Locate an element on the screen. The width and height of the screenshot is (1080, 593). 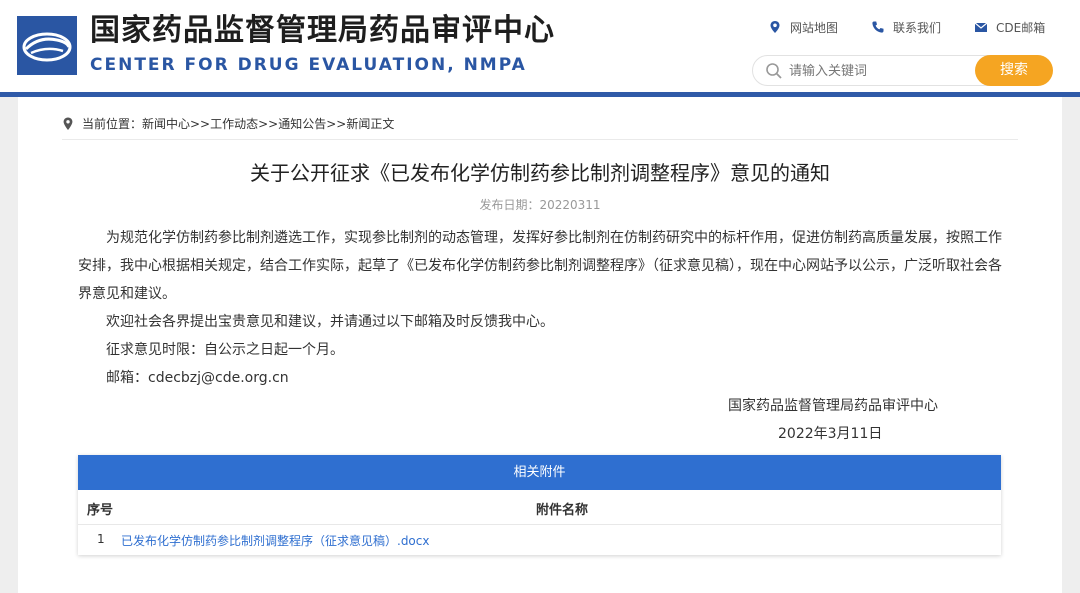
search-box: 搜索 is located at coordinates (902, 70).